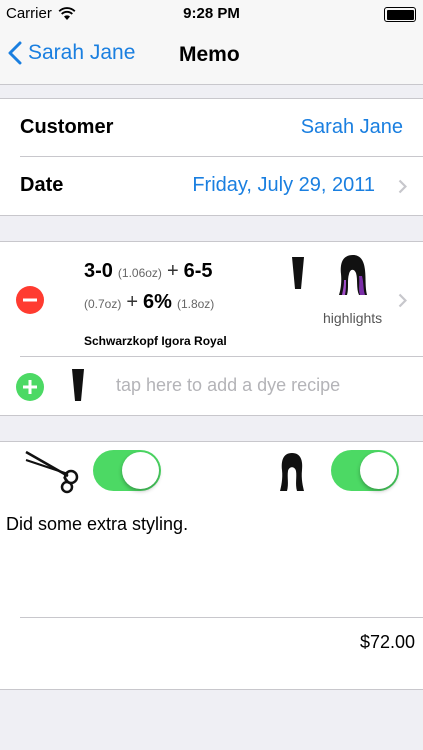  I want to click on scissors-toggle, so click(127, 470).